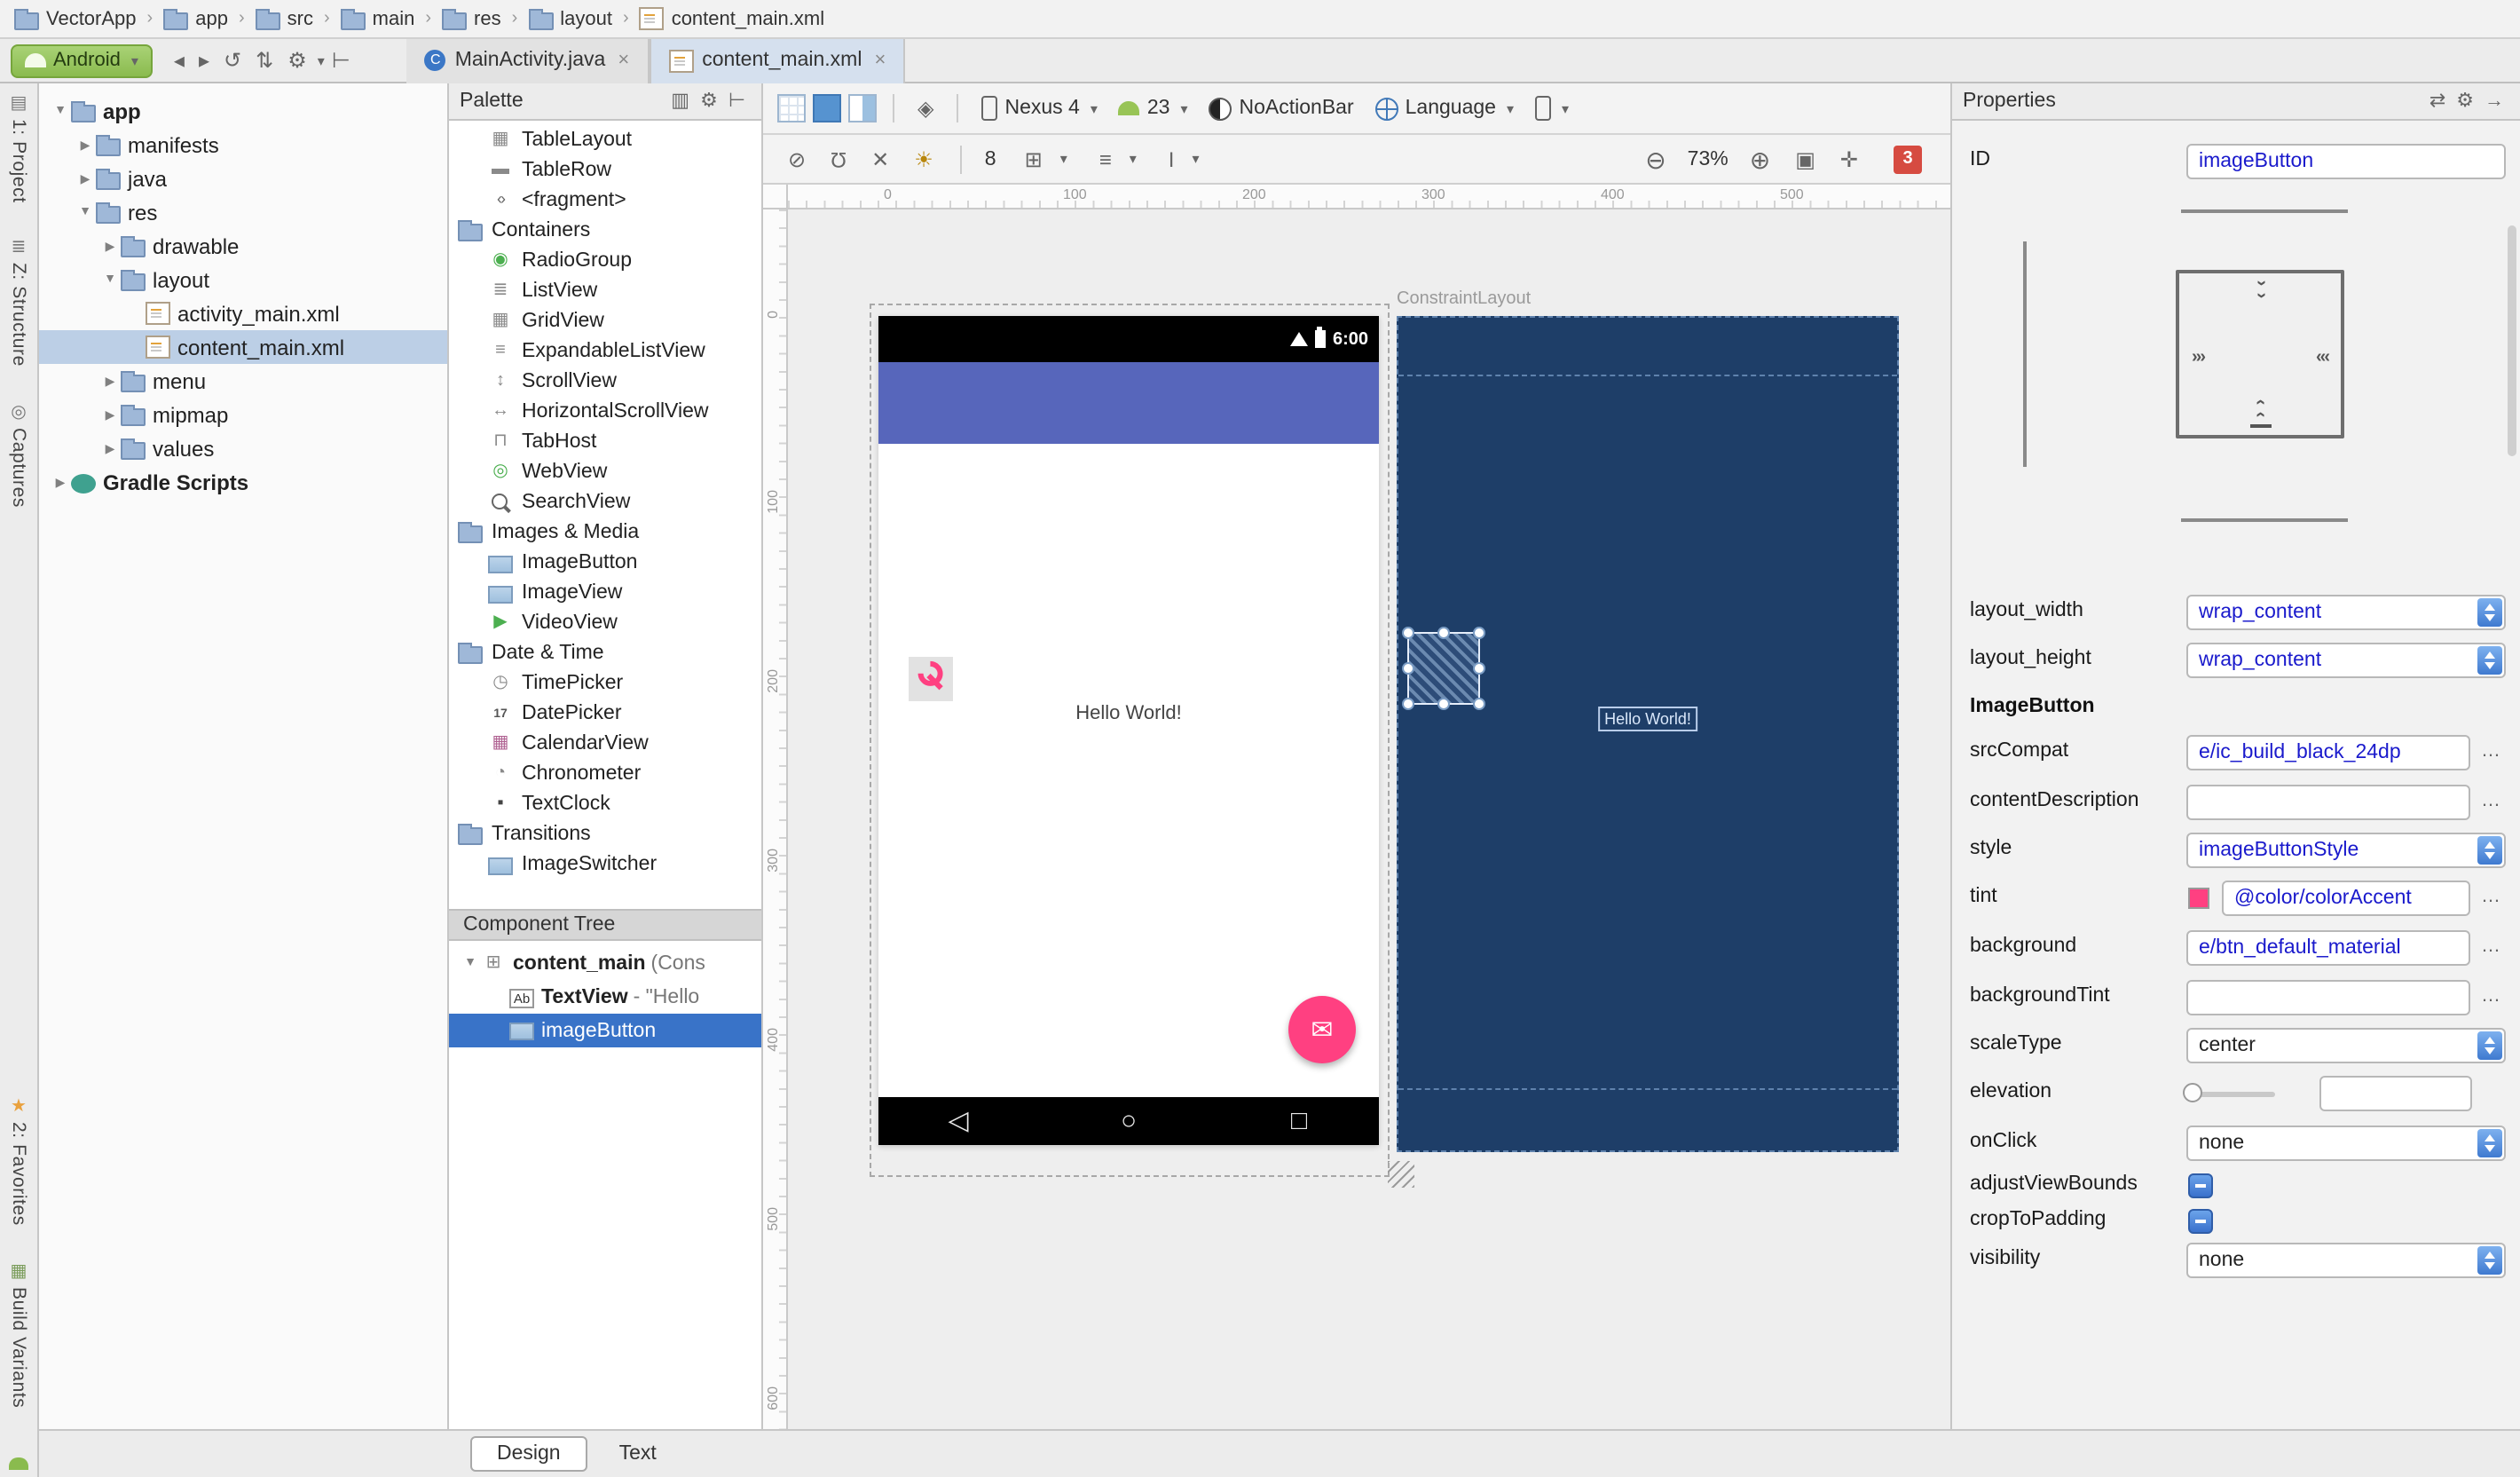 The image size is (2520, 1477). What do you see at coordinates (1805, 158) in the screenshot?
I see `zoom-fit-icon: ▣` at bounding box center [1805, 158].